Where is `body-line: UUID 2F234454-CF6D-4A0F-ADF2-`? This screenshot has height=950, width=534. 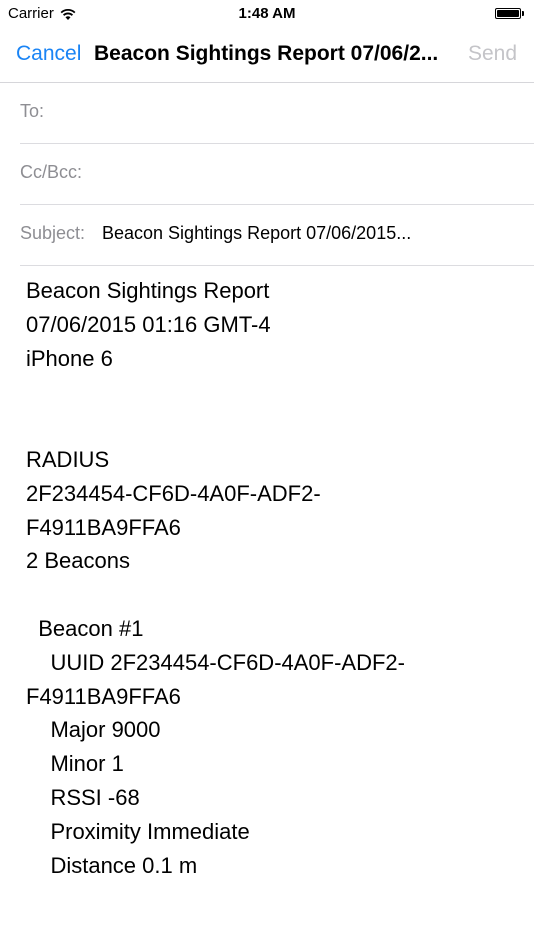 body-line: UUID 2F234454-CF6D-4A0F-ADF2- is located at coordinates (215, 662).